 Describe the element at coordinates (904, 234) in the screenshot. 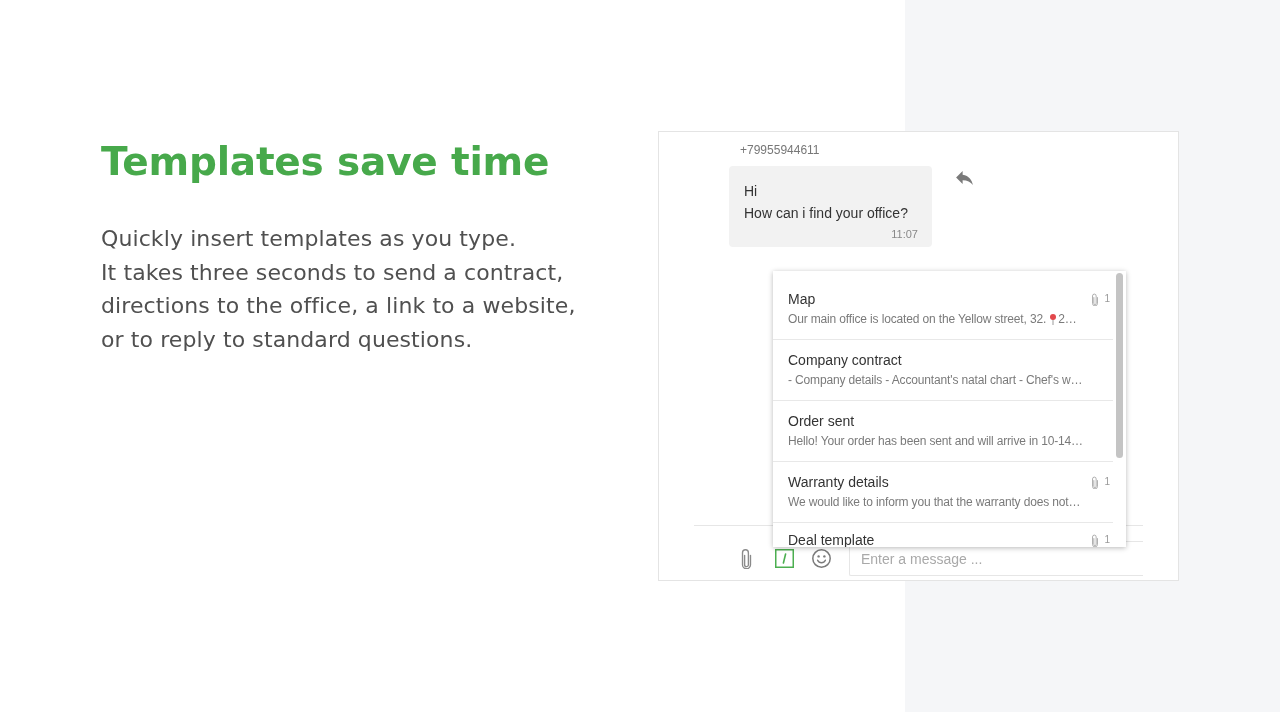

I see `message-time: 11:07` at that location.